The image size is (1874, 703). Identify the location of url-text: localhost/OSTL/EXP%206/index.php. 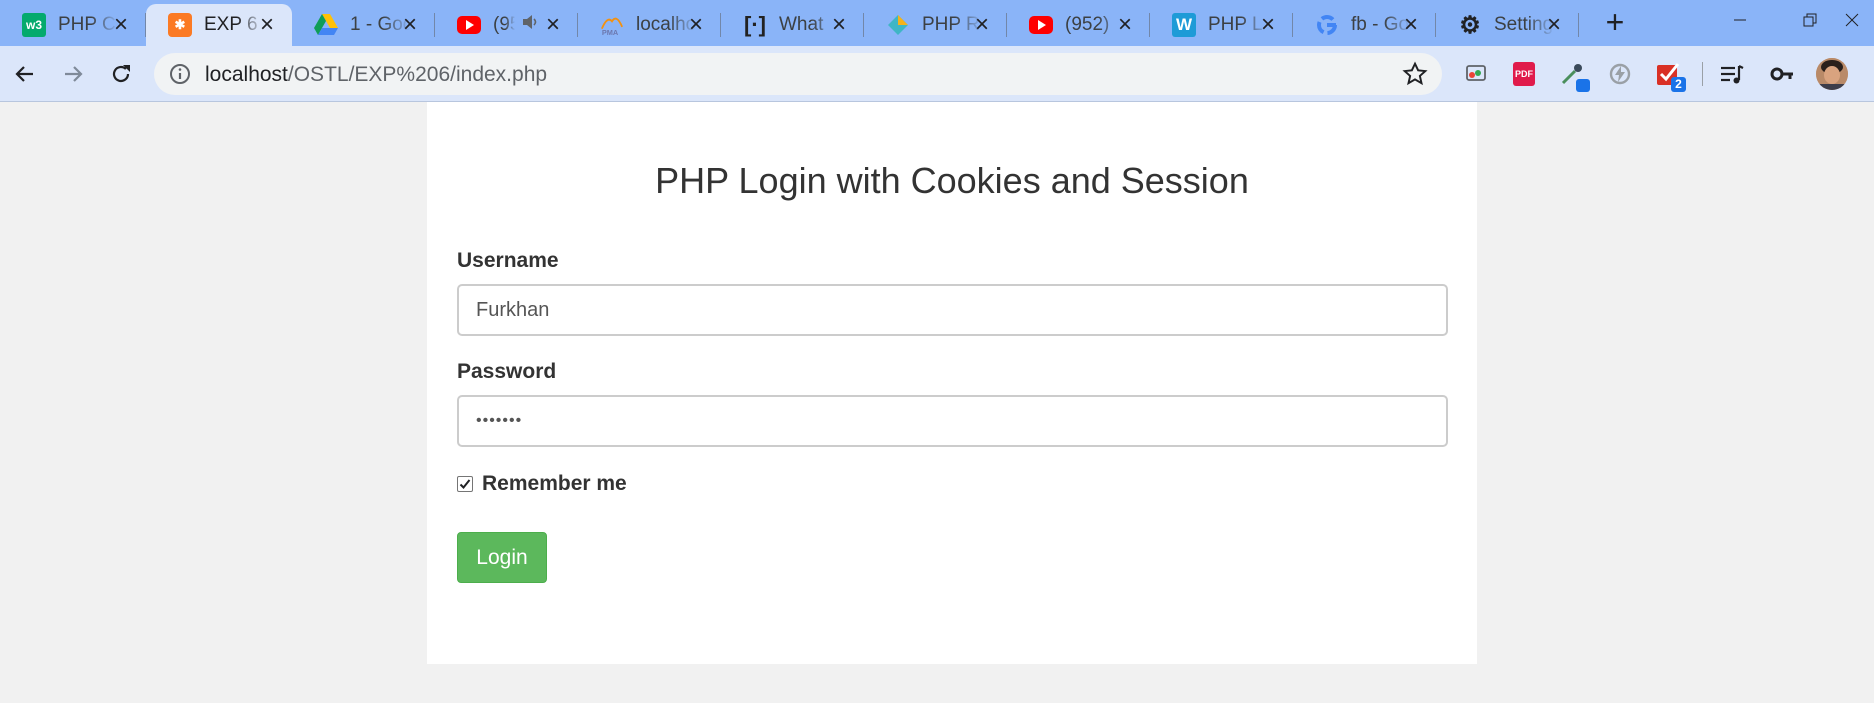
(376, 75).